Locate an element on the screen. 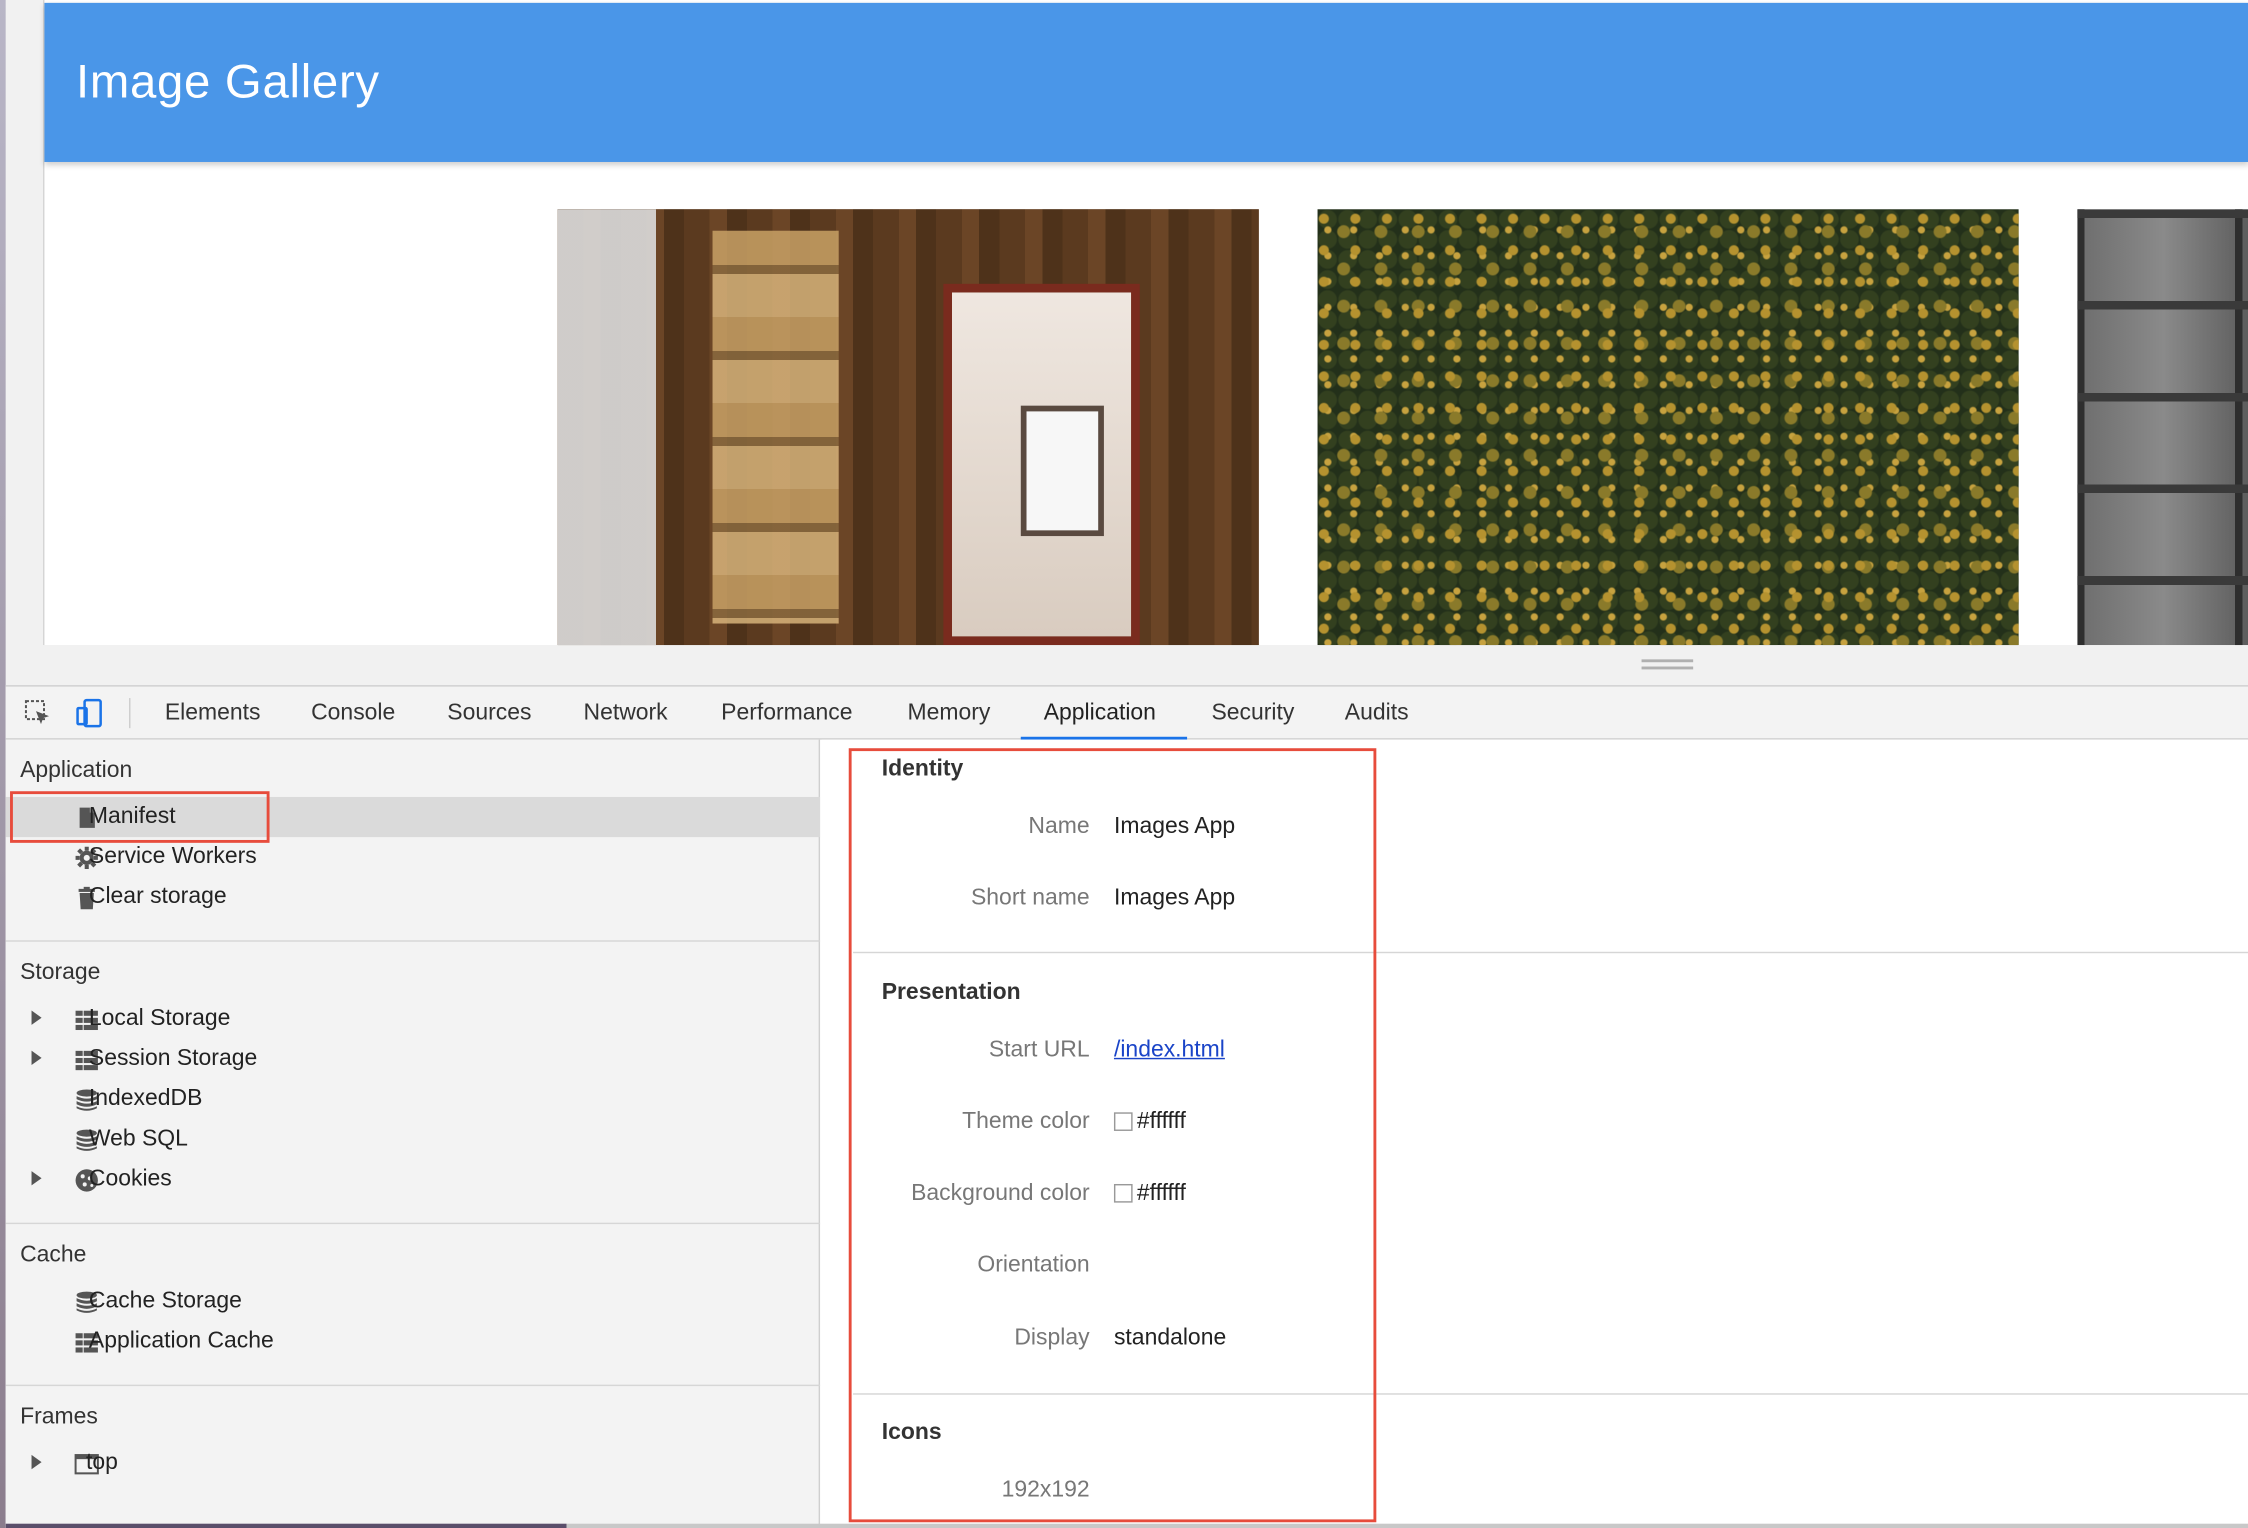 Image resolution: width=2248 pixels, height=1528 pixels. annotation-highlight-manifest-details is located at coordinates (1112, 1135).